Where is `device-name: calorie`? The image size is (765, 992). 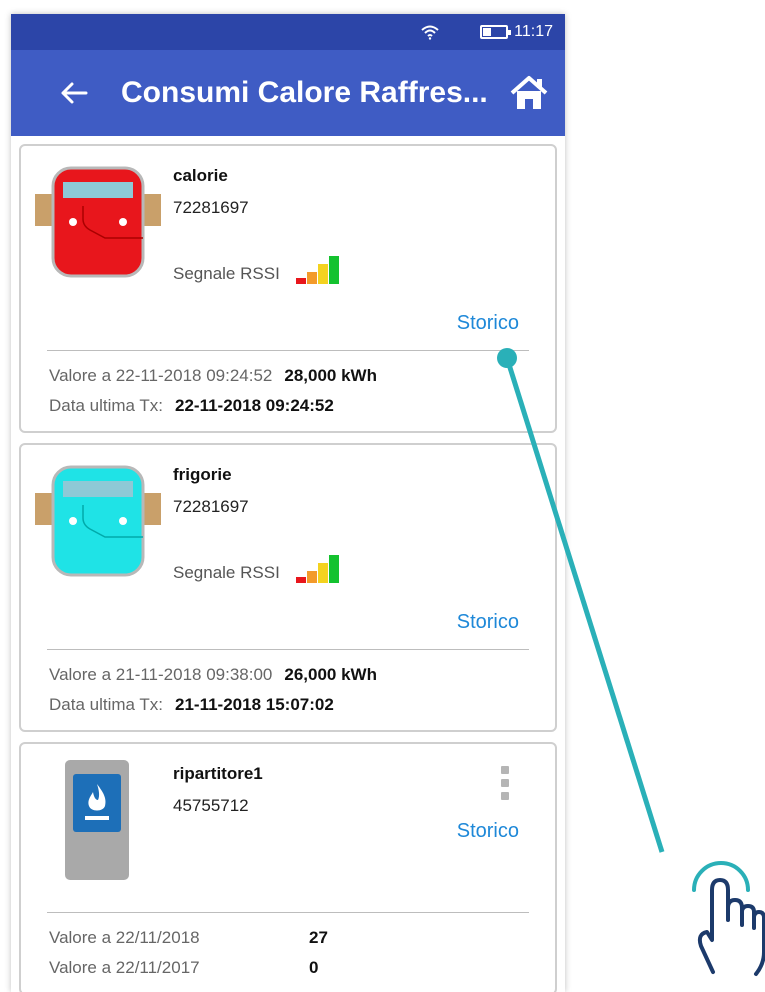
device-name: calorie is located at coordinates (200, 175).